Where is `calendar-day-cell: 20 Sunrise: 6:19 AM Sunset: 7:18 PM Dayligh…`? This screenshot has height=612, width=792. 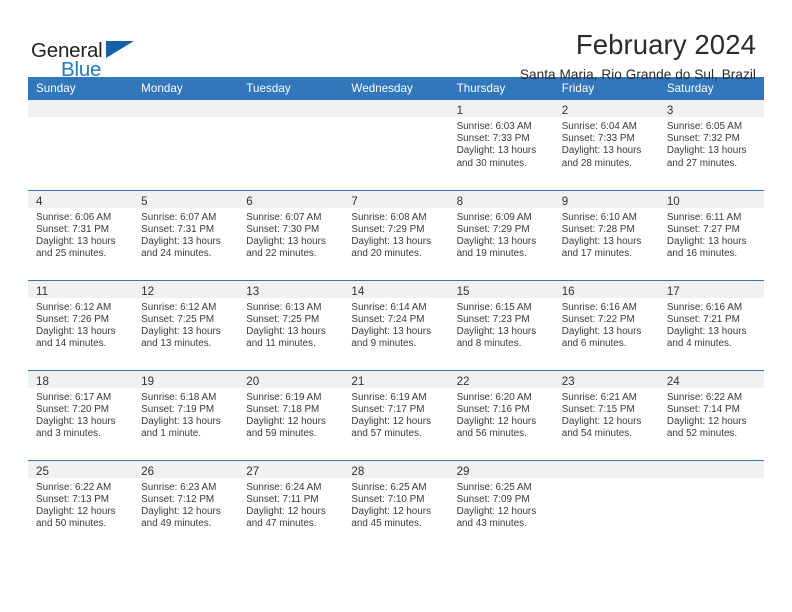
calendar-day-cell: 20 Sunrise: 6:19 AM Sunset: 7:18 PM Dayligh… is located at coordinates (291, 414).